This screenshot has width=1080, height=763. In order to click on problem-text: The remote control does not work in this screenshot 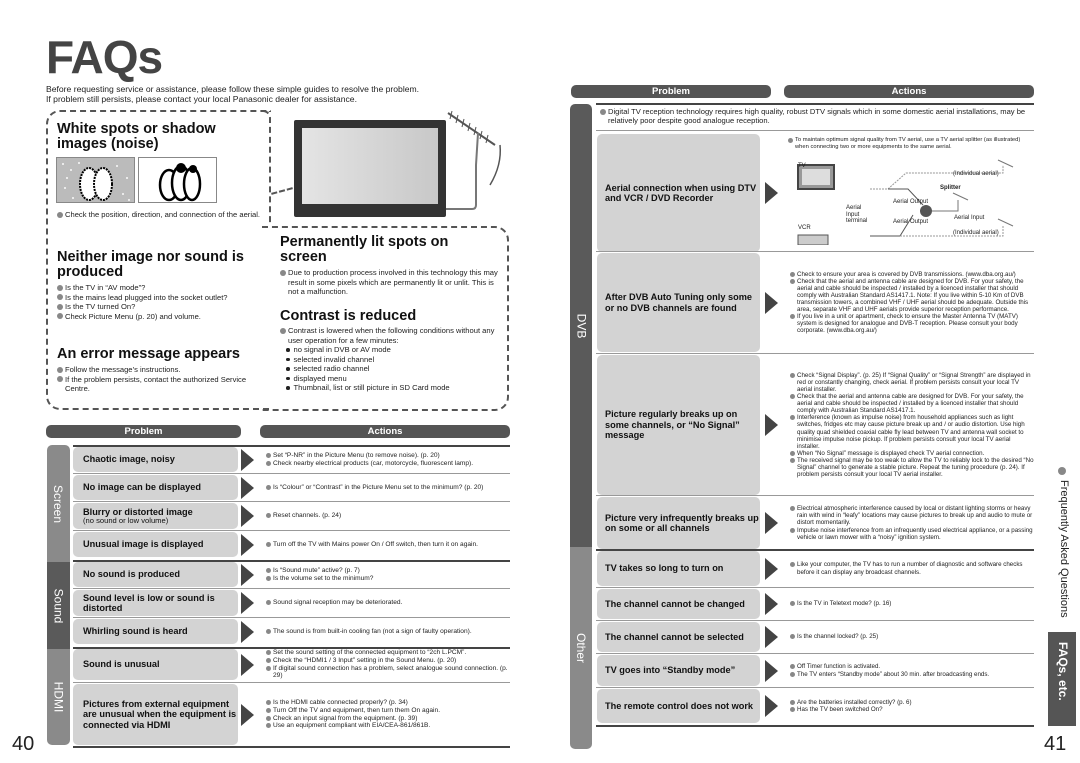, I will do `click(679, 705)`.